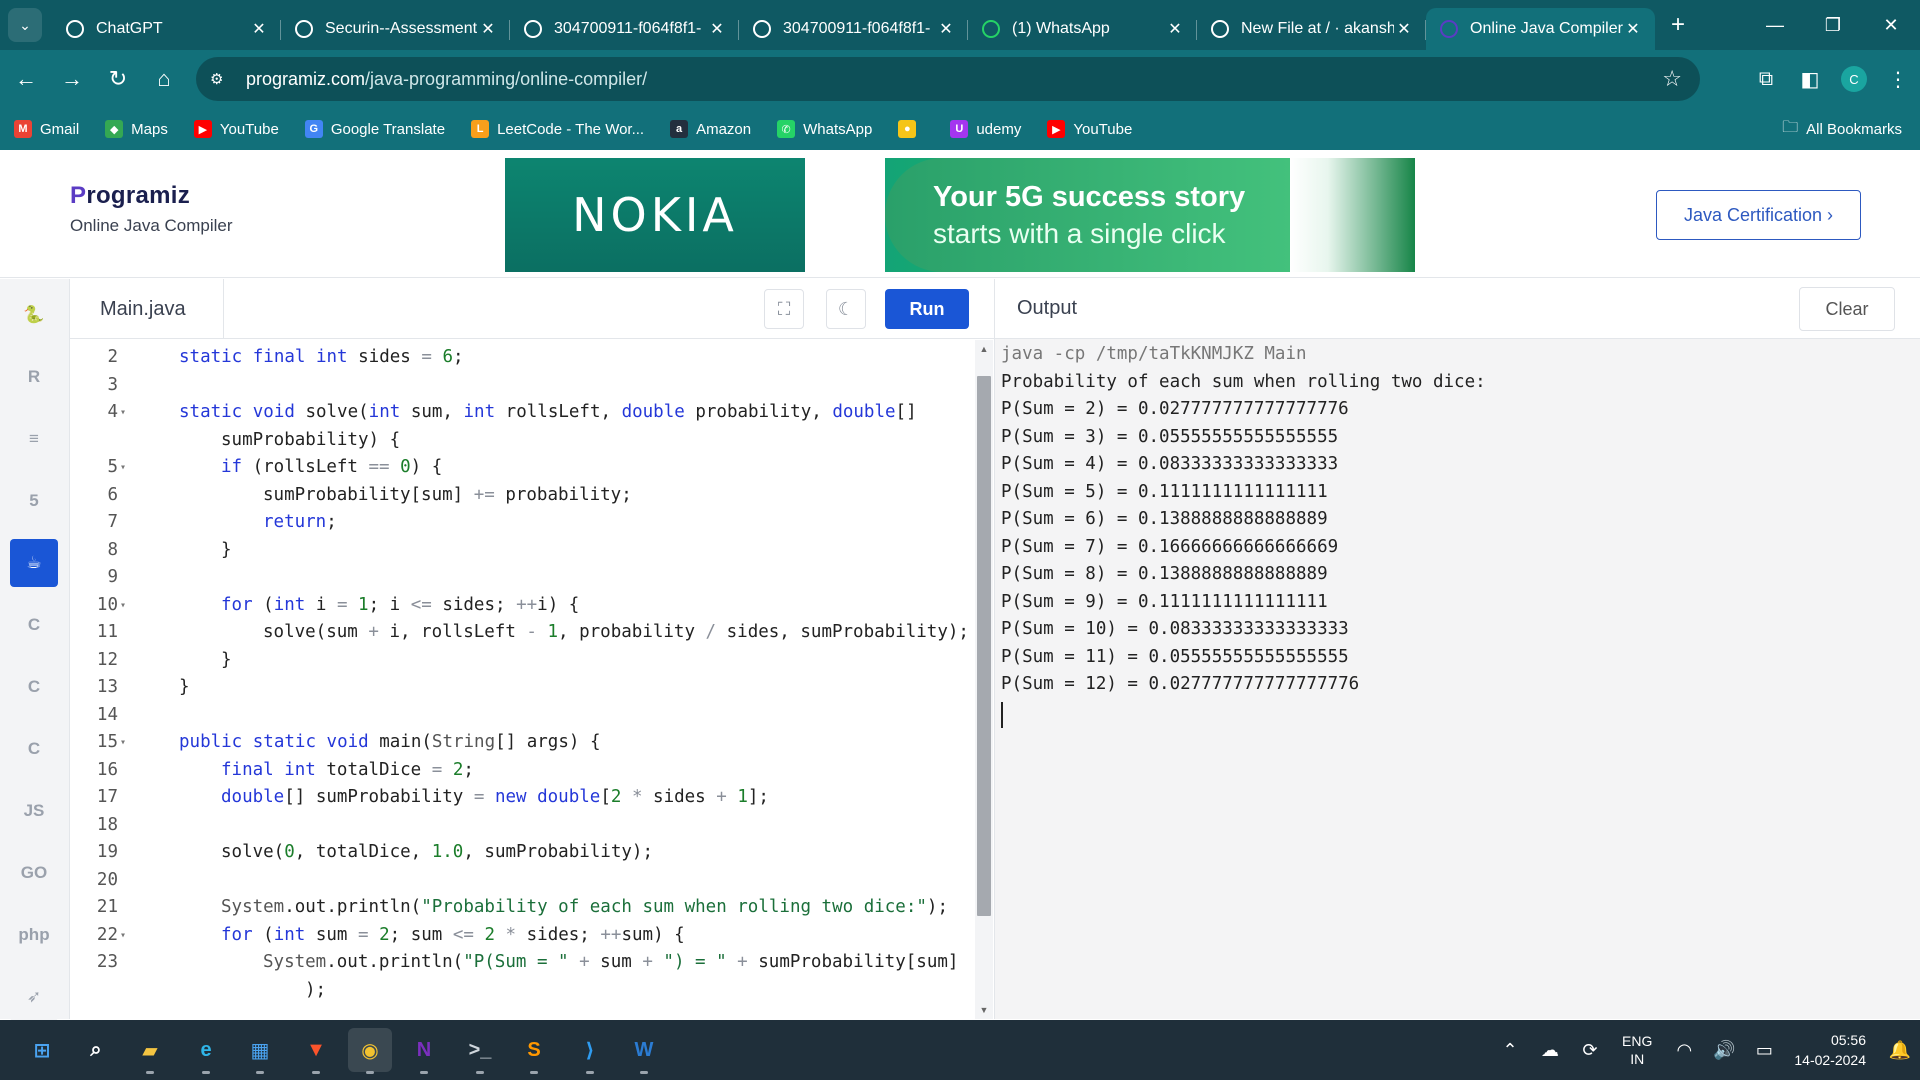 This screenshot has width=1920, height=1080. What do you see at coordinates (644, 1051) in the screenshot?
I see `taskbar-word-icon: W` at bounding box center [644, 1051].